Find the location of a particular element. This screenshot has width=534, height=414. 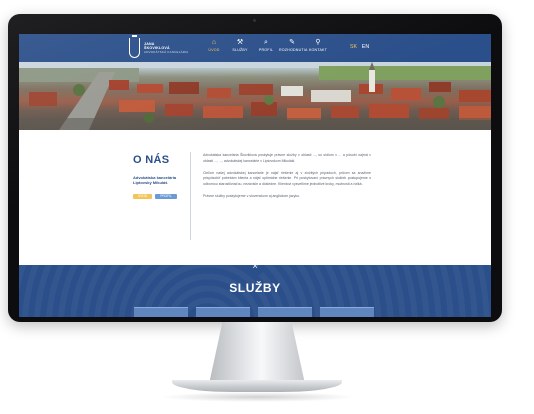

lang-en: EN is located at coordinates (365, 47).